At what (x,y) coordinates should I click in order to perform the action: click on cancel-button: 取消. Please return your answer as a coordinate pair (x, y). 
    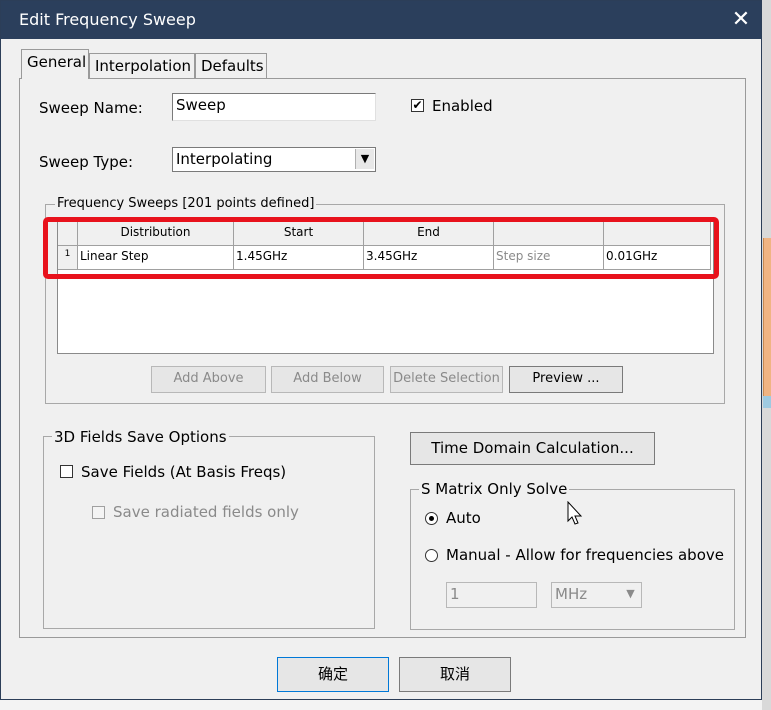
    Looking at the image, I should click on (455, 674).